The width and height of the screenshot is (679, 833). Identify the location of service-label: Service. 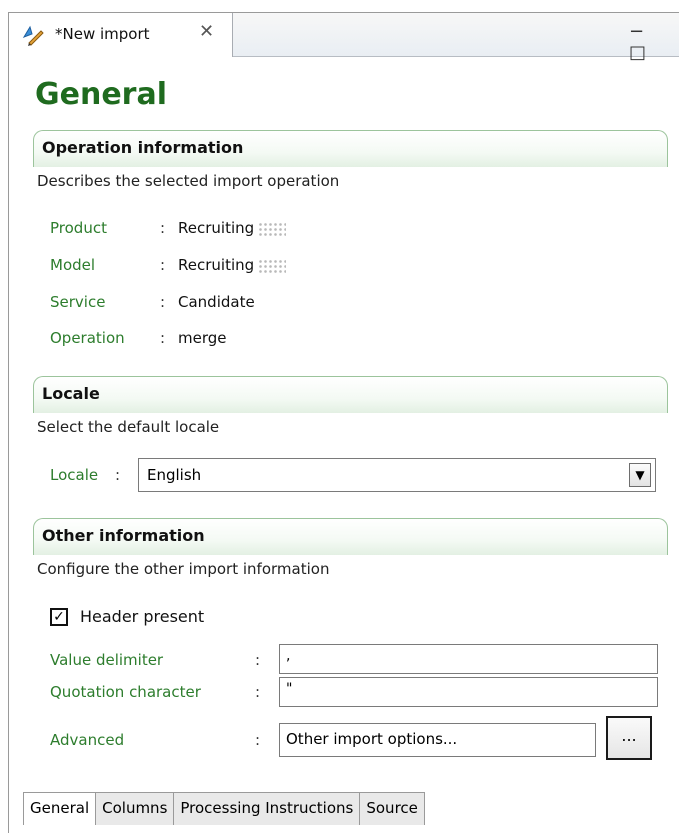
(78, 302).